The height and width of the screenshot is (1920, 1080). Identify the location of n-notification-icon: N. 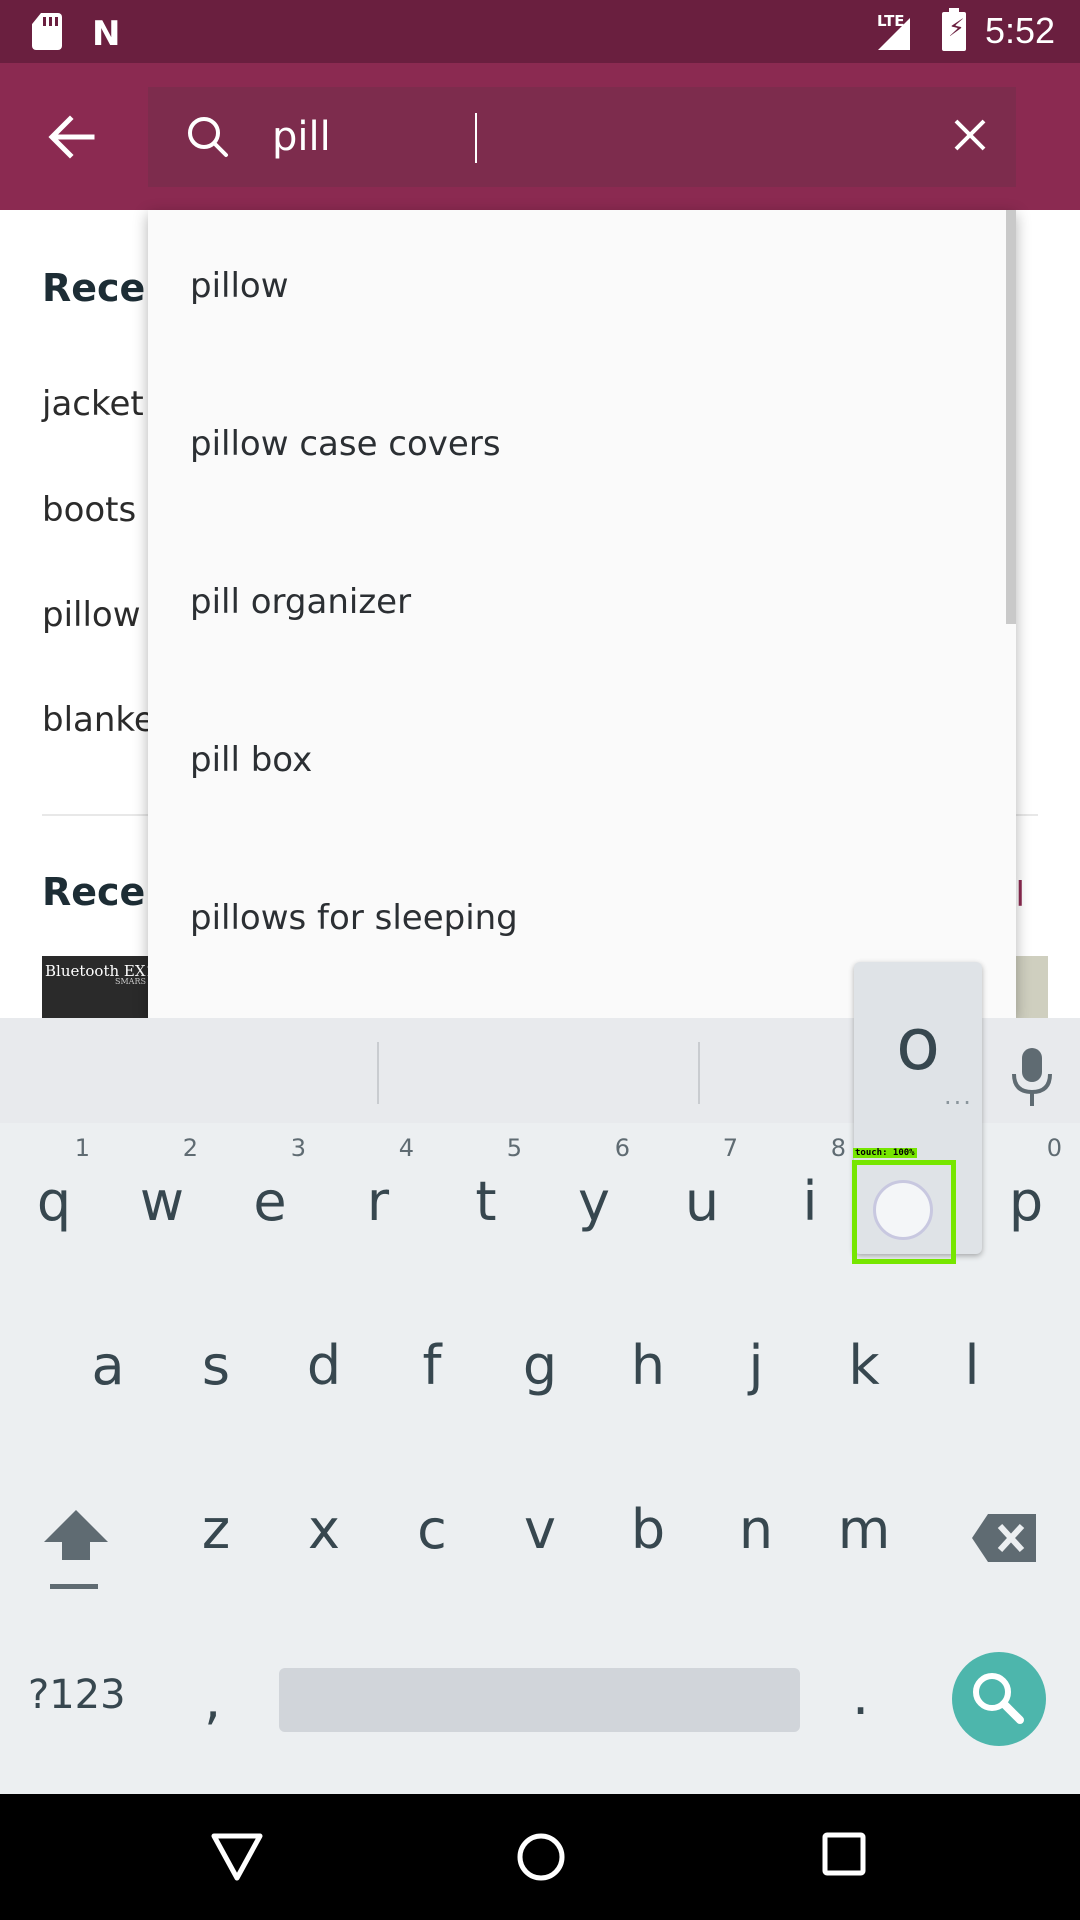
(106, 34).